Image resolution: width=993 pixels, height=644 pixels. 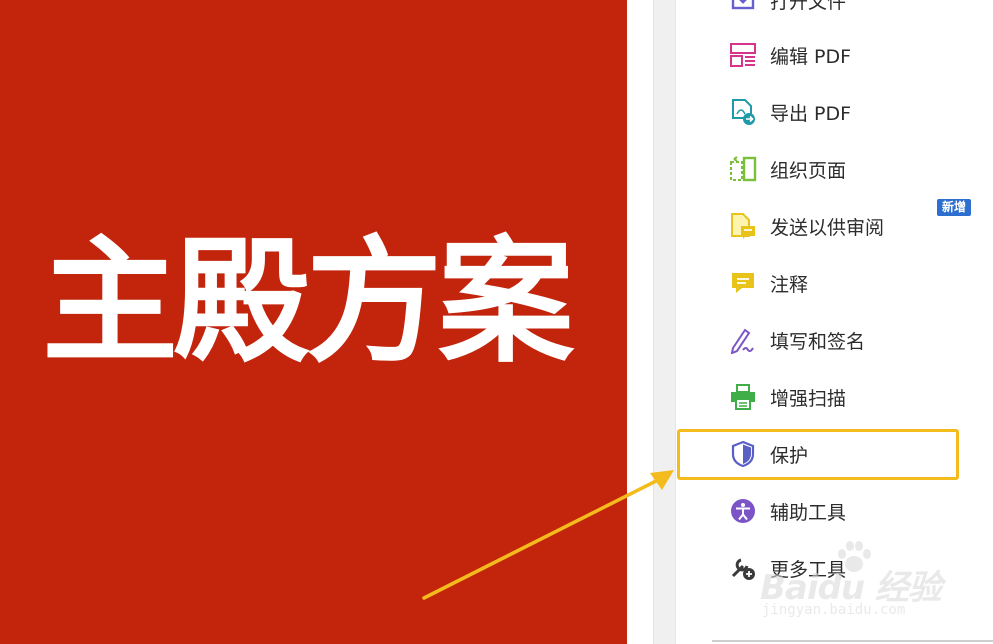 What do you see at coordinates (852, 641) in the screenshot?
I see `pane-divider` at bounding box center [852, 641].